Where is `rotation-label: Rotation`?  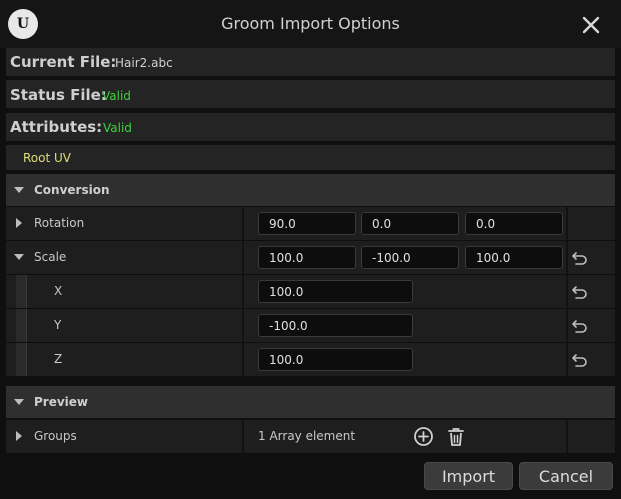
rotation-label: Rotation is located at coordinates (59, 223).